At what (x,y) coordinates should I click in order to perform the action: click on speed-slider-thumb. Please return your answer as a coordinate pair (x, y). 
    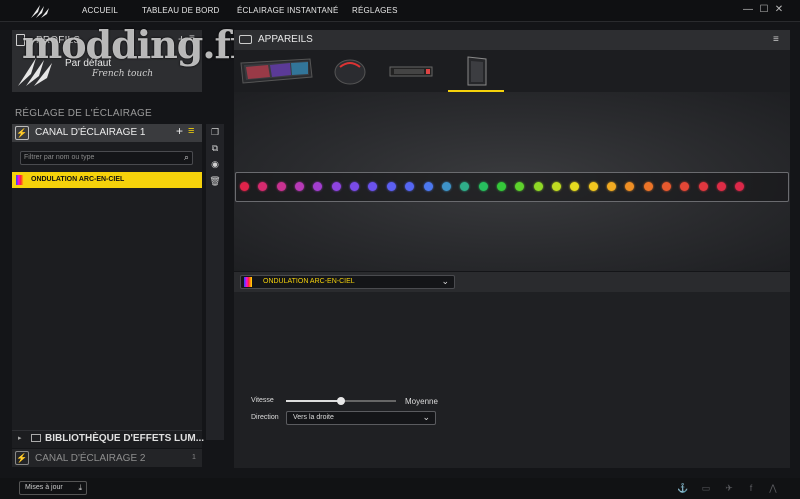
    Looking at the image, I should click on (341, 401).